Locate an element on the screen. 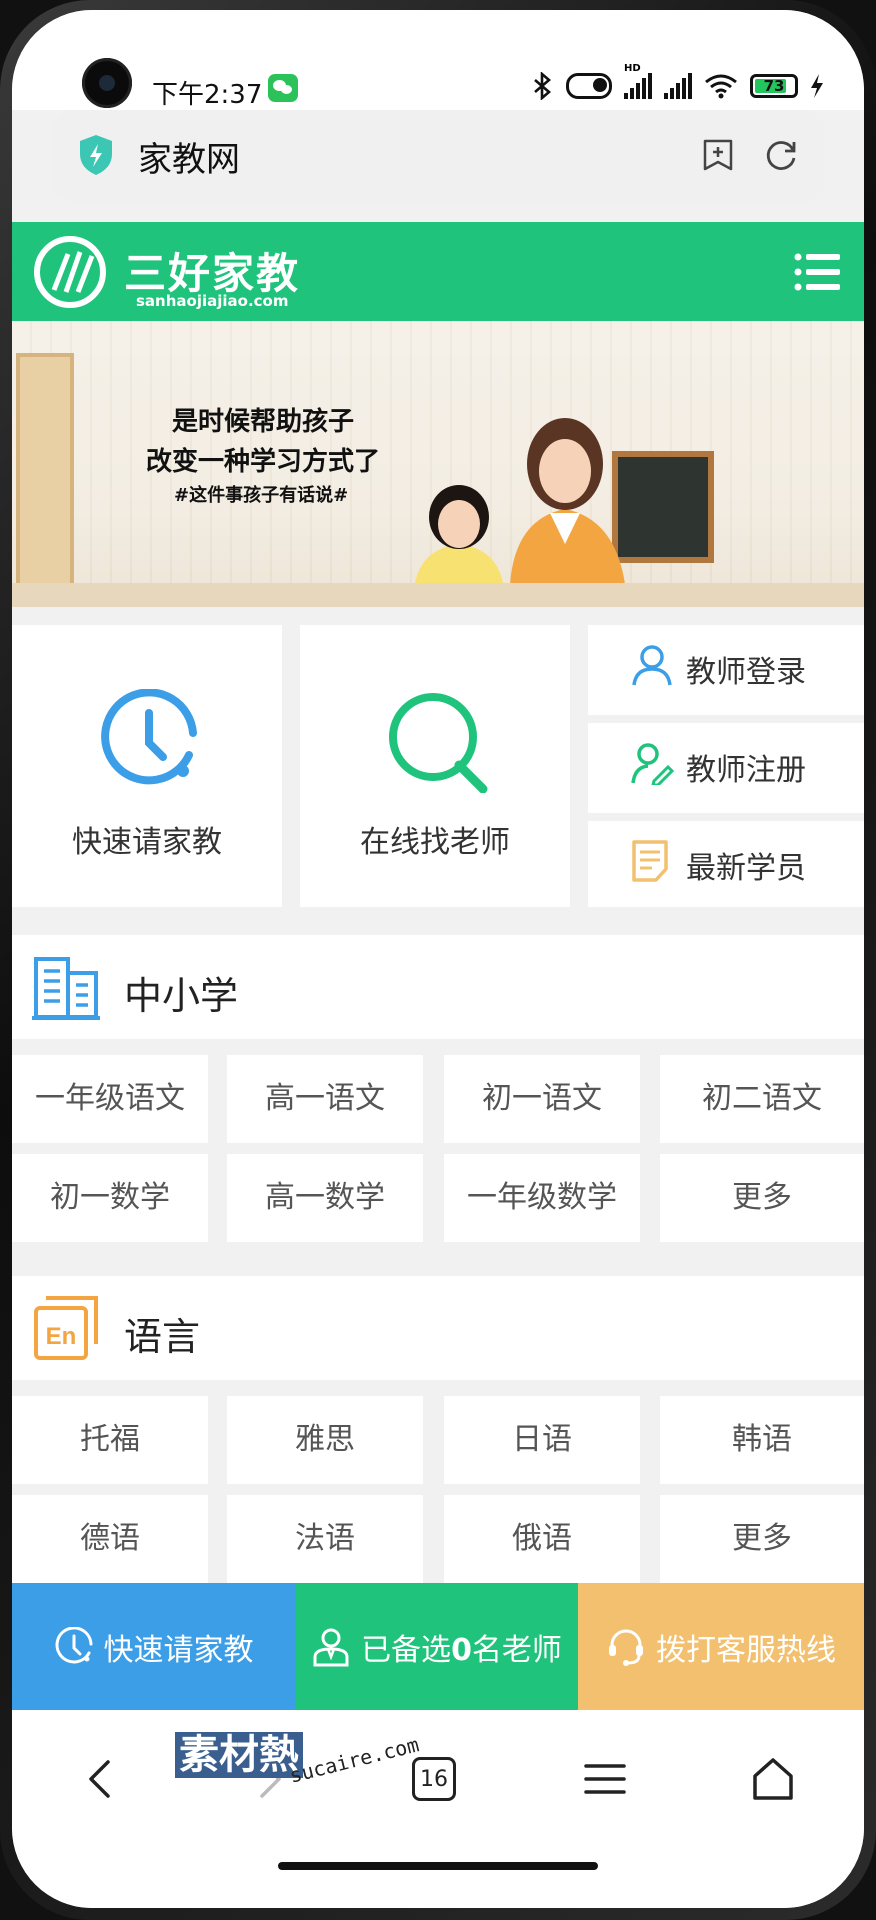 The width and height of the screenshot is (876, 1920). selected-prefix: 已备选 is located at coordinates (406, 1650).